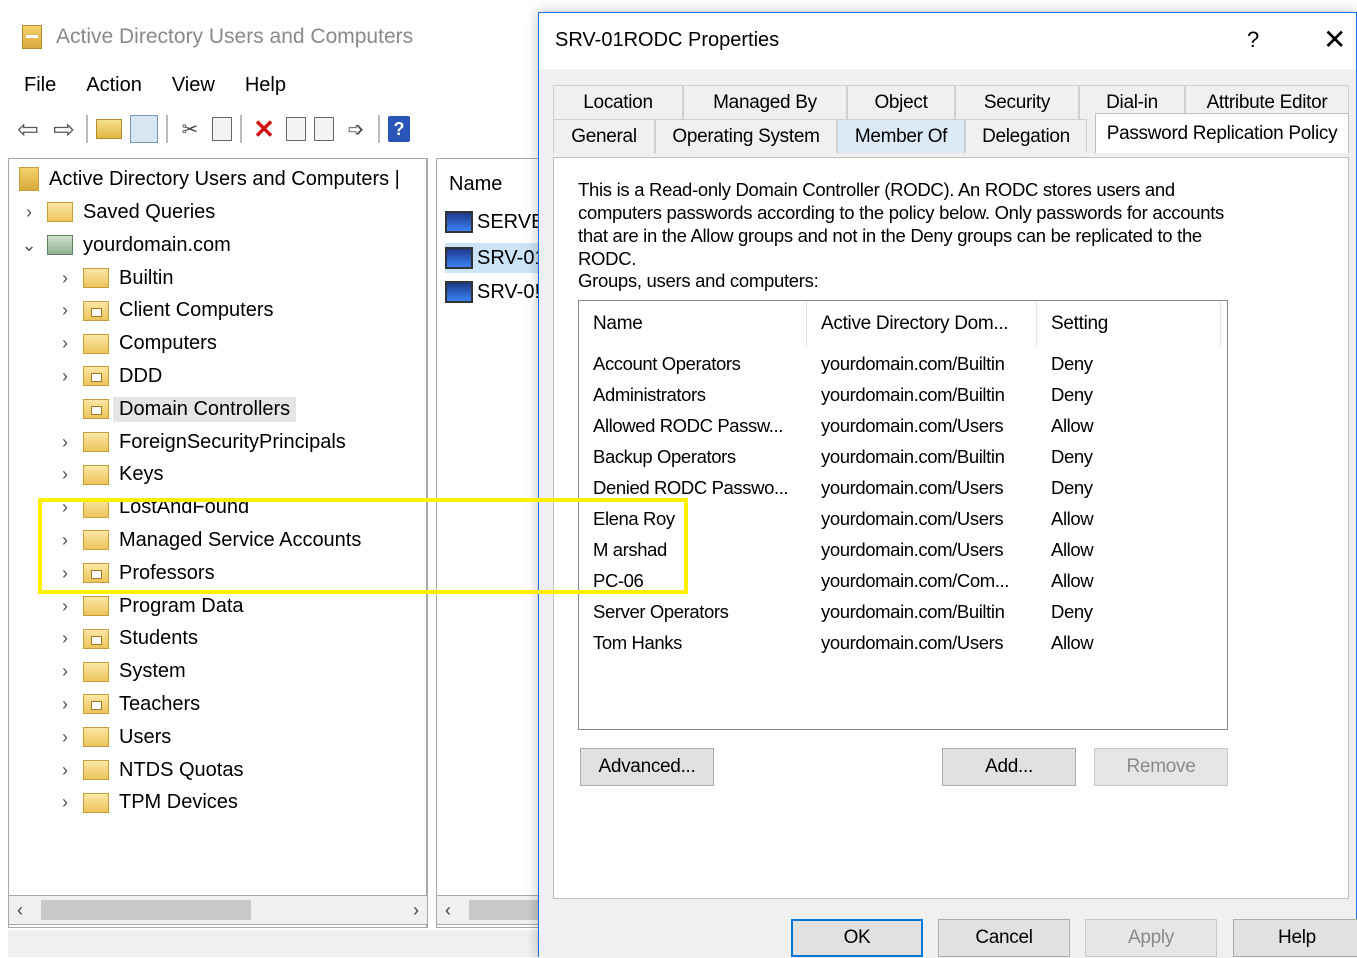 This screenshot has width=1357, height=958. Describe the element at coordinates (857, 938) in the screenshot. I see `ok-button: OK` at that location.